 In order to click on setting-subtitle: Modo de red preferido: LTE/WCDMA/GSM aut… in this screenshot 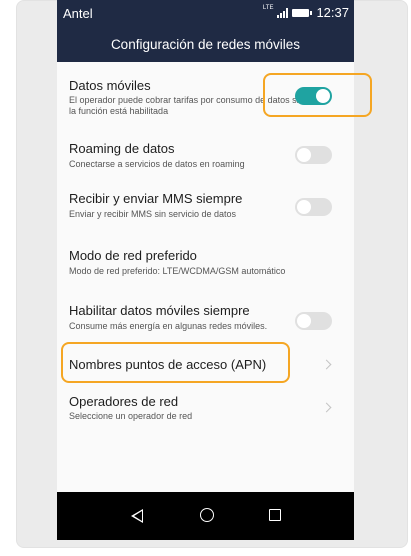, I will do `click(177, 271)`.